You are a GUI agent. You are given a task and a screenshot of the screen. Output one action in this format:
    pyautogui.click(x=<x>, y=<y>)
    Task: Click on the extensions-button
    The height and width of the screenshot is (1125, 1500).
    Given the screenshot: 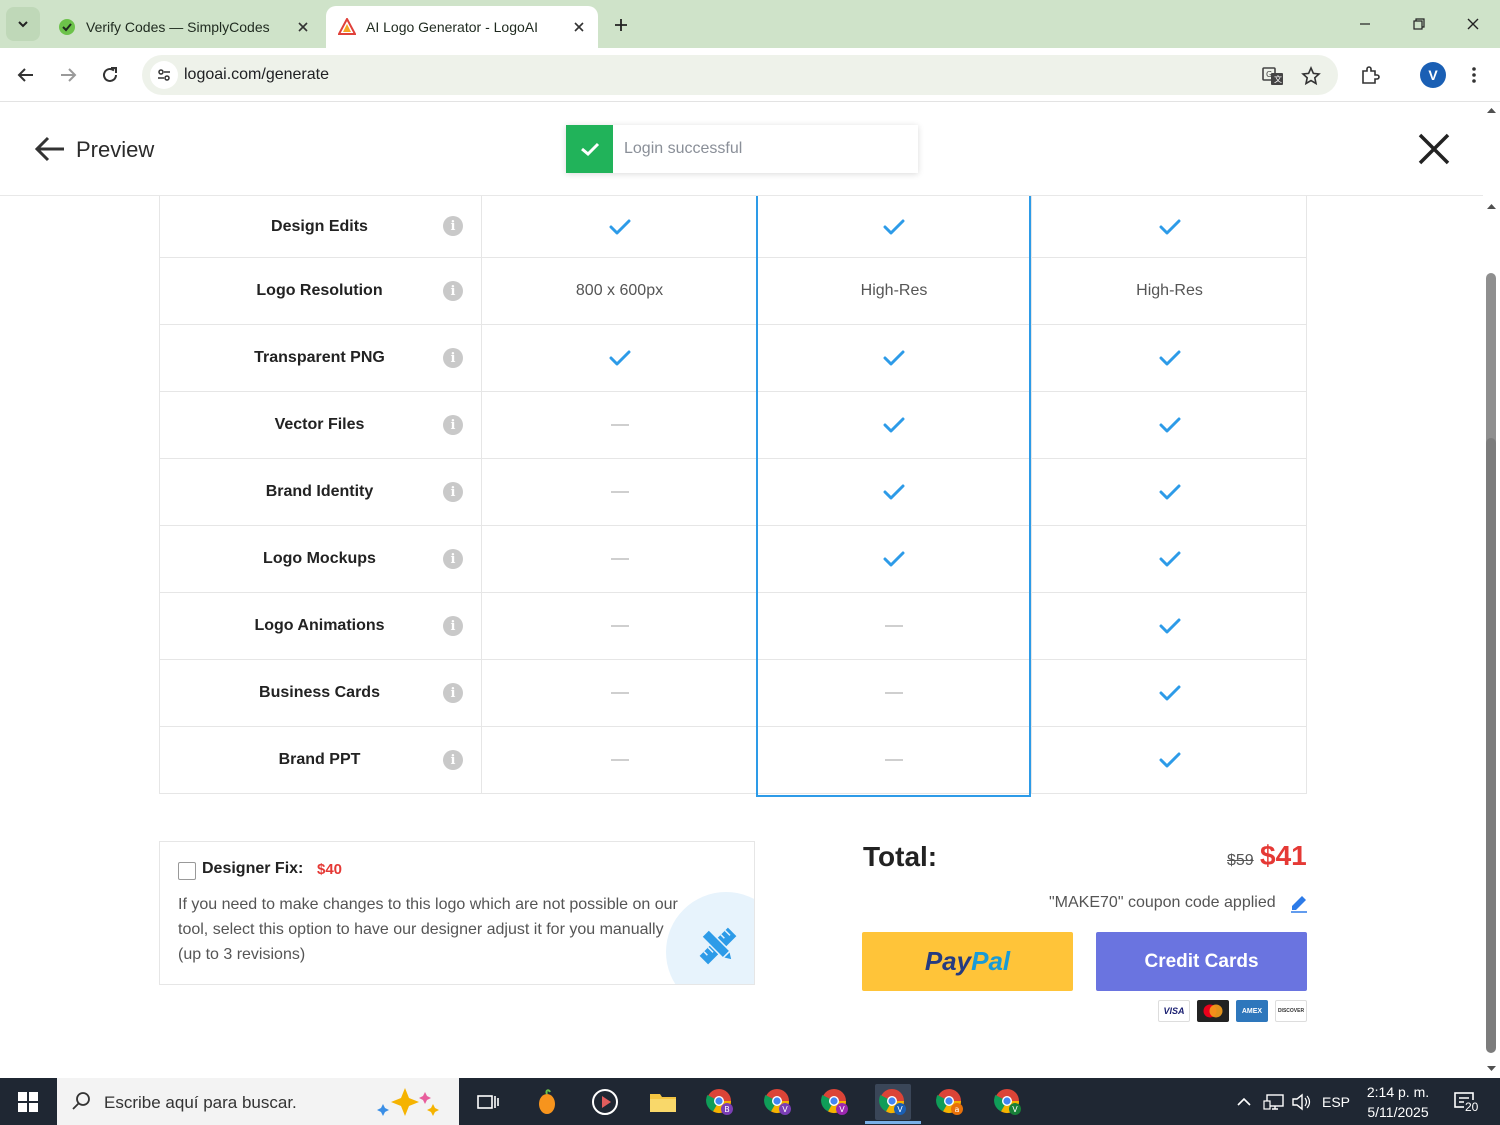 What is the action you would take?
    pyautogui.click(x=1370, y=75)
    